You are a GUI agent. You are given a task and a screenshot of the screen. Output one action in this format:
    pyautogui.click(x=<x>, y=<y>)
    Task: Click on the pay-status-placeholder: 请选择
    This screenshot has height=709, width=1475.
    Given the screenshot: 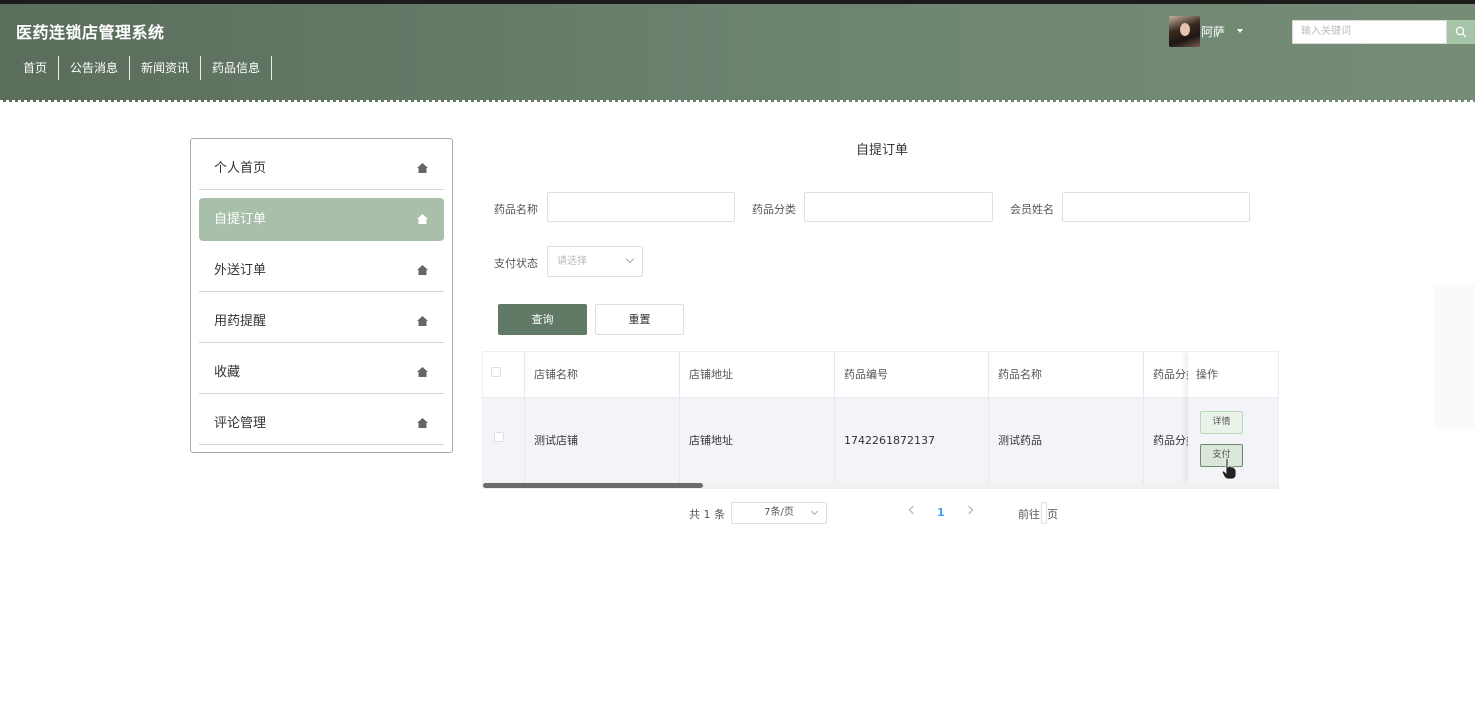 What is the action you would take?
    pyautogui.click(x=572, y=261)
    